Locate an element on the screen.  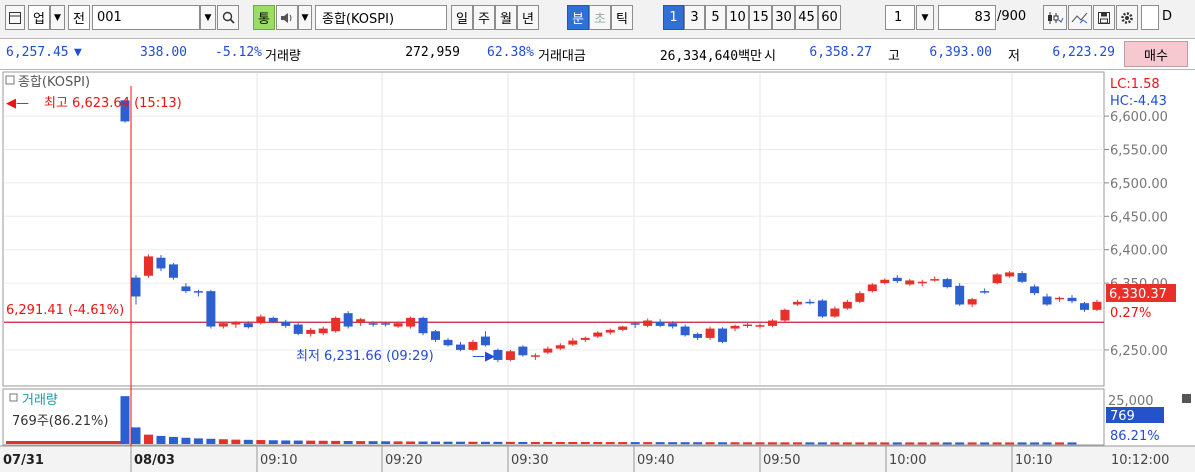
gear-icon is located at coordinates (1127, 17).